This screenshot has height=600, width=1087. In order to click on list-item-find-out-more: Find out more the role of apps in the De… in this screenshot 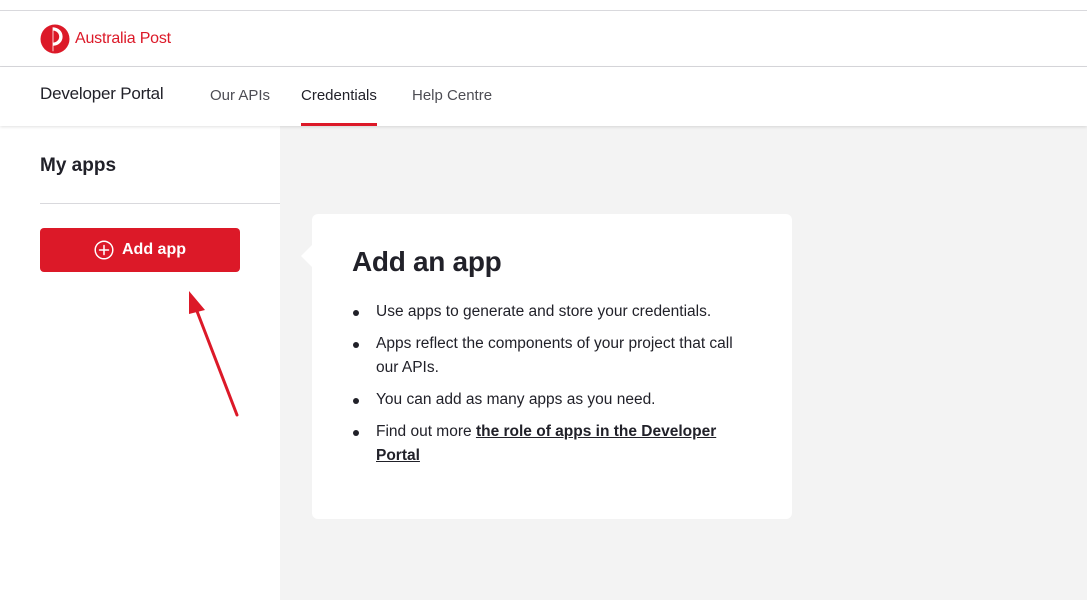, I will do `click(547, 444)`.